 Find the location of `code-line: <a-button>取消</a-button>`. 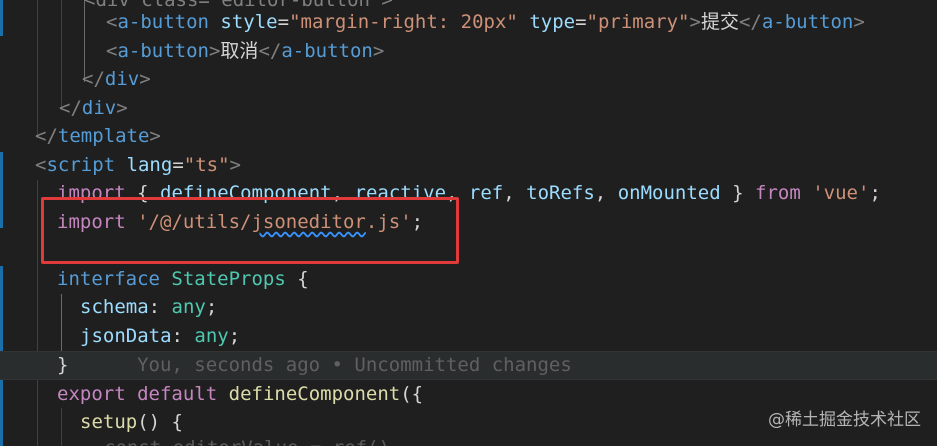

code-line: <a-button>取消</a-button> is located at coordinates (468, 51).